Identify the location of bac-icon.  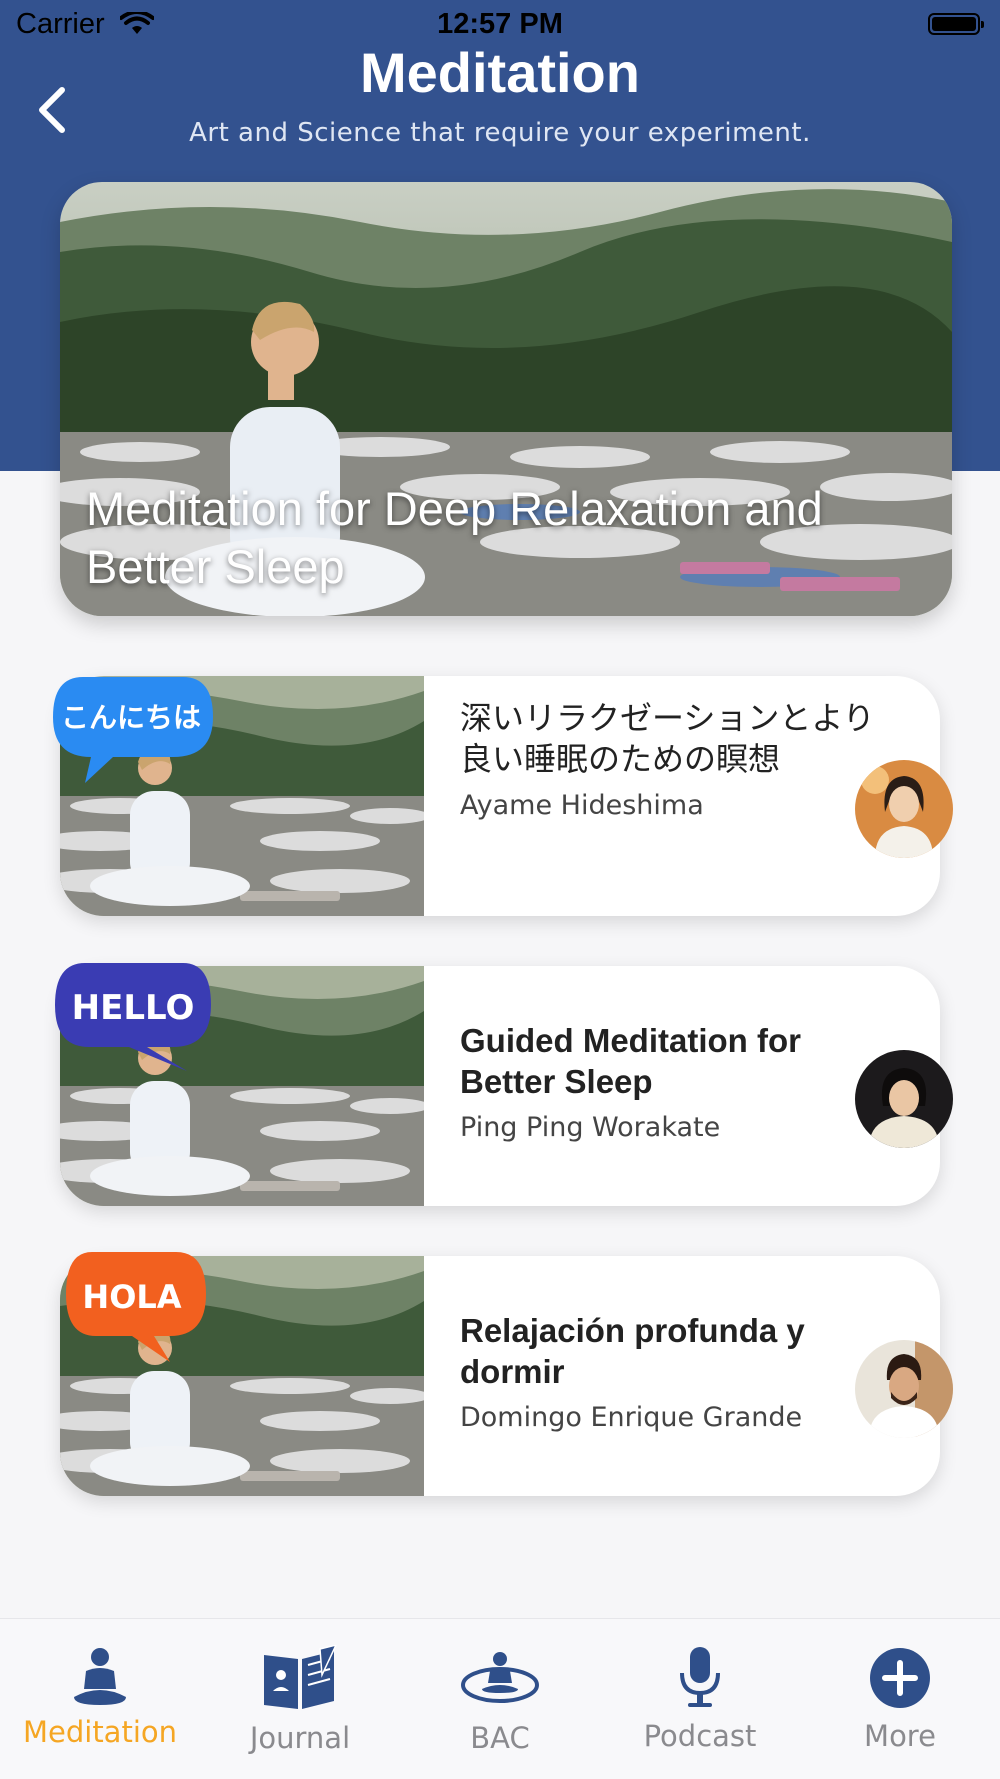
(500, 1677).